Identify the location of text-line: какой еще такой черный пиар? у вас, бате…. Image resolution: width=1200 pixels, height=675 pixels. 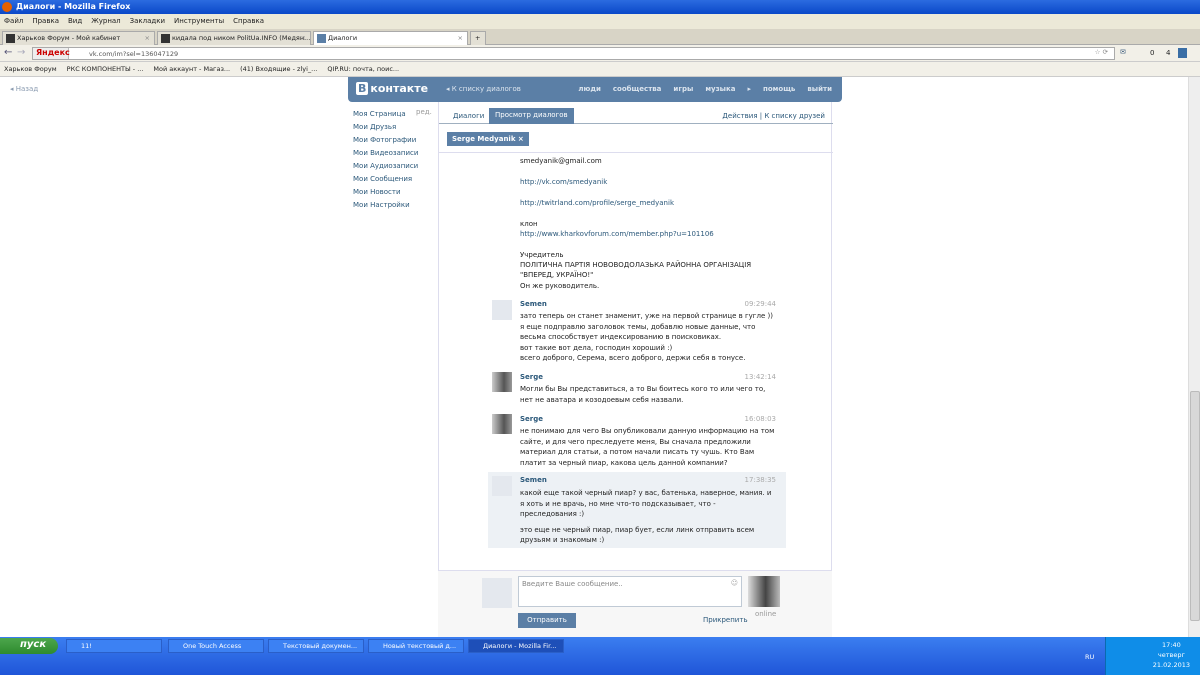
(646, 493).